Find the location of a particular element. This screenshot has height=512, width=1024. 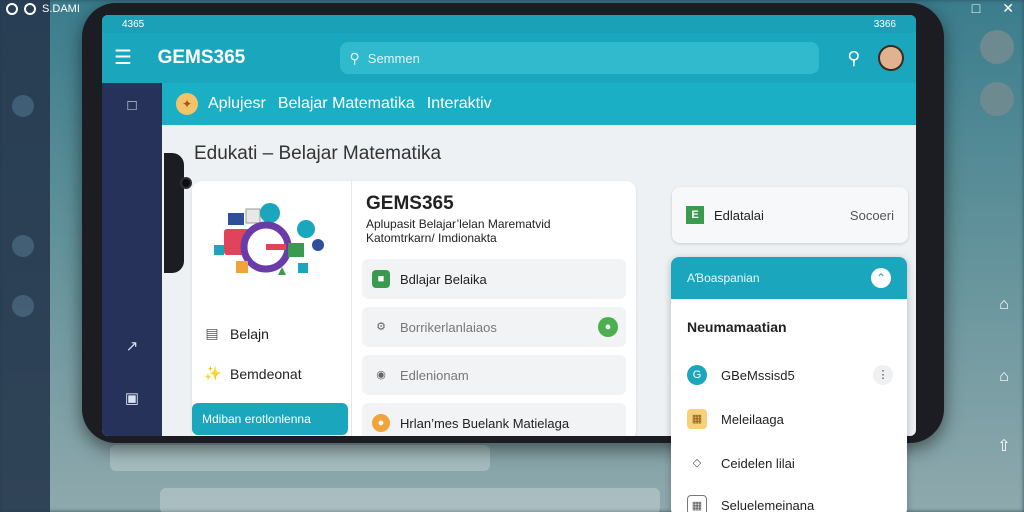

subbar-item: Interaktiv is located at coordinates (459, 104).